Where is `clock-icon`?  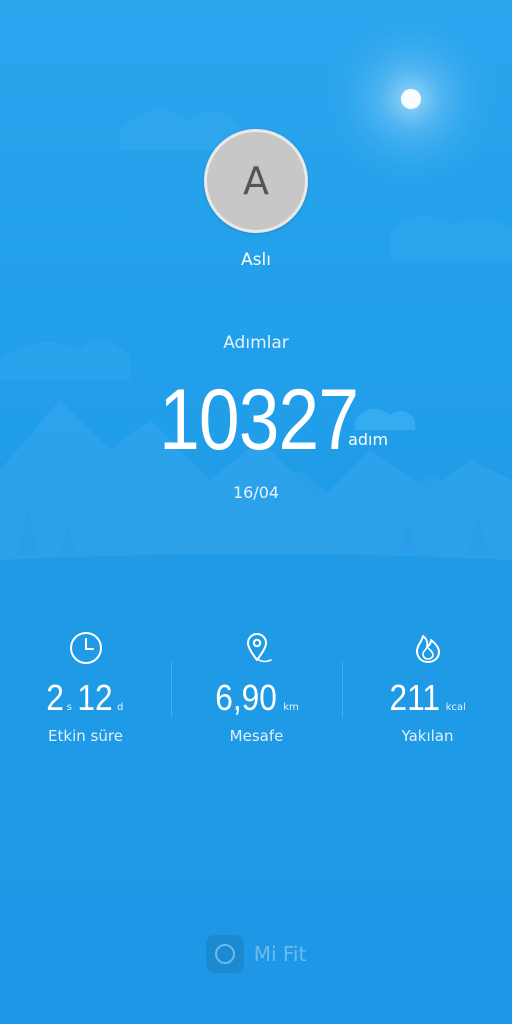 clock-icon is located at coordinates (85, 648).